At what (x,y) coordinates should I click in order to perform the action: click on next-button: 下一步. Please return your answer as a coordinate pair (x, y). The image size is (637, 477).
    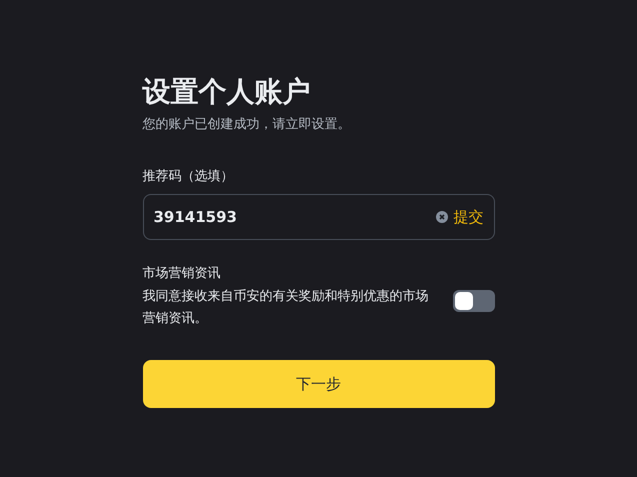
    Looking at the image, I should click on (318, 384).